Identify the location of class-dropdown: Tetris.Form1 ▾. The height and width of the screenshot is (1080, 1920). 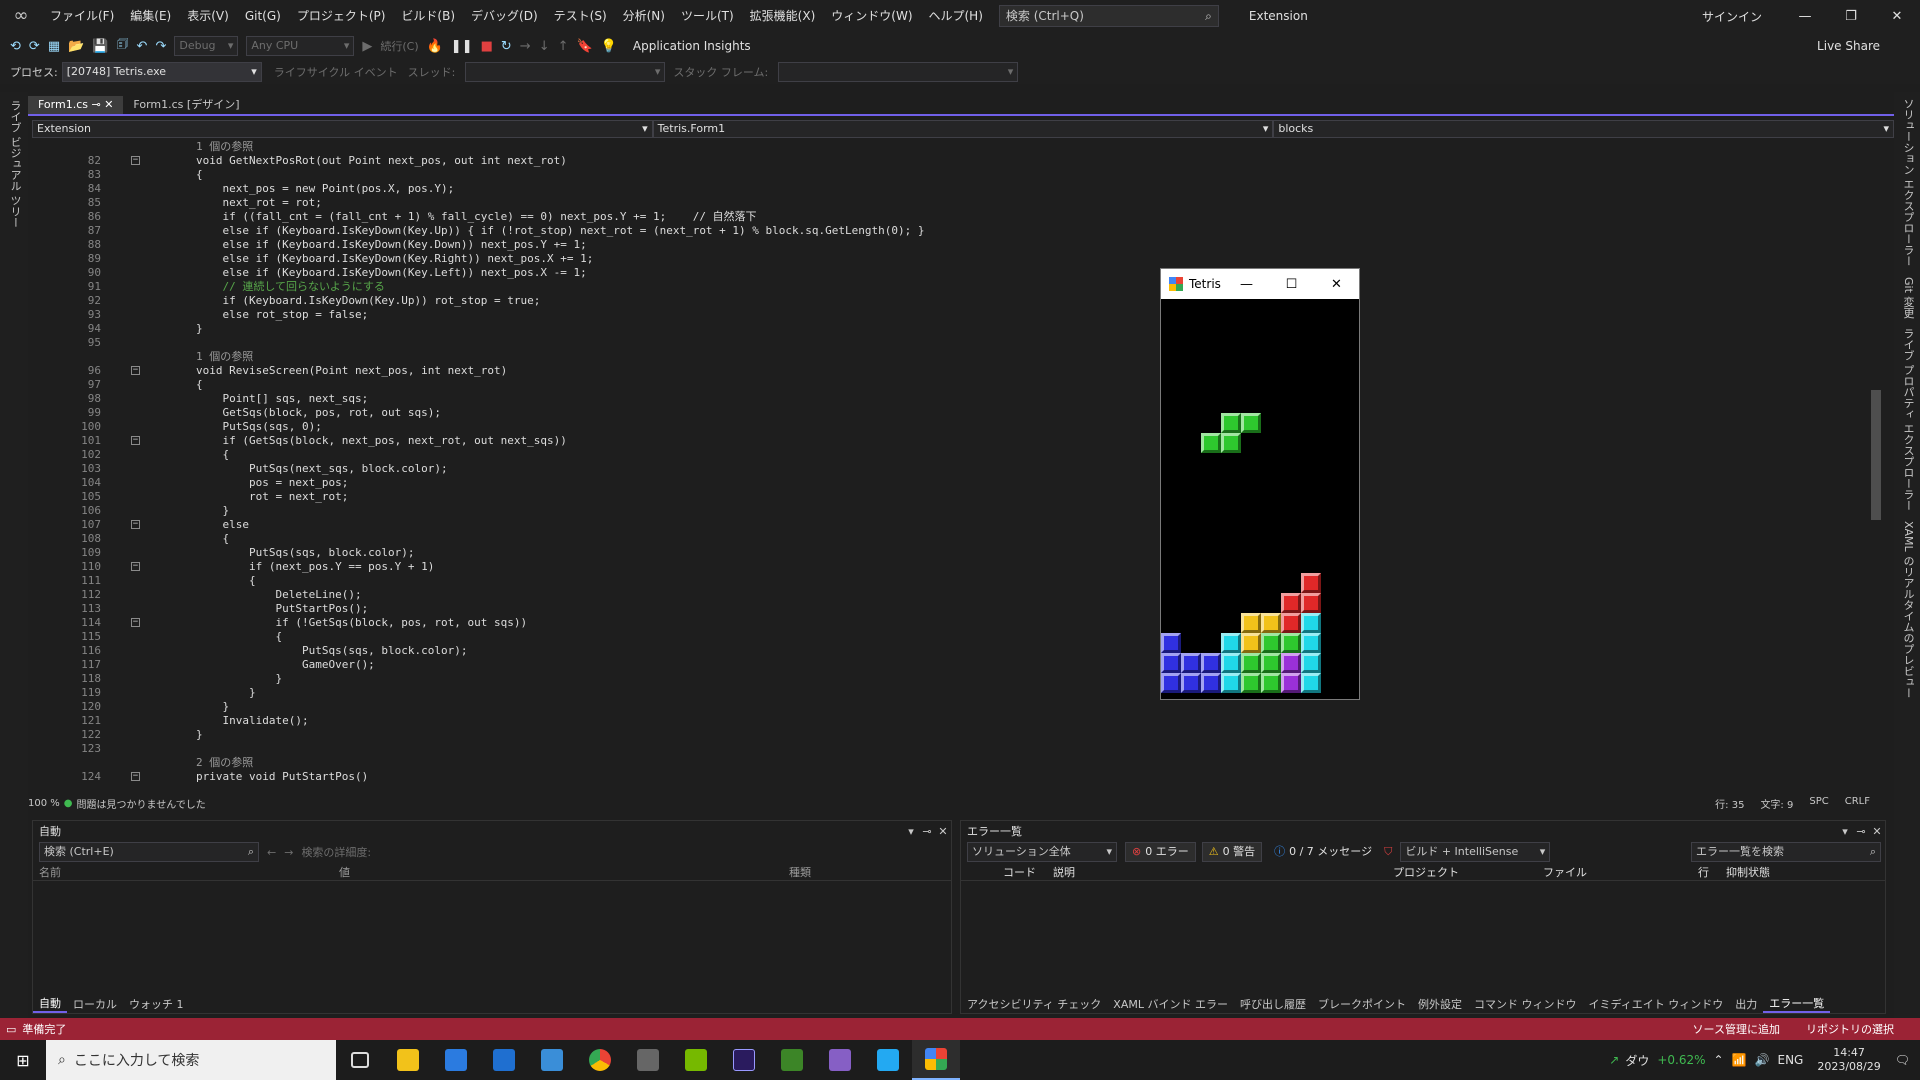
(963, 129).